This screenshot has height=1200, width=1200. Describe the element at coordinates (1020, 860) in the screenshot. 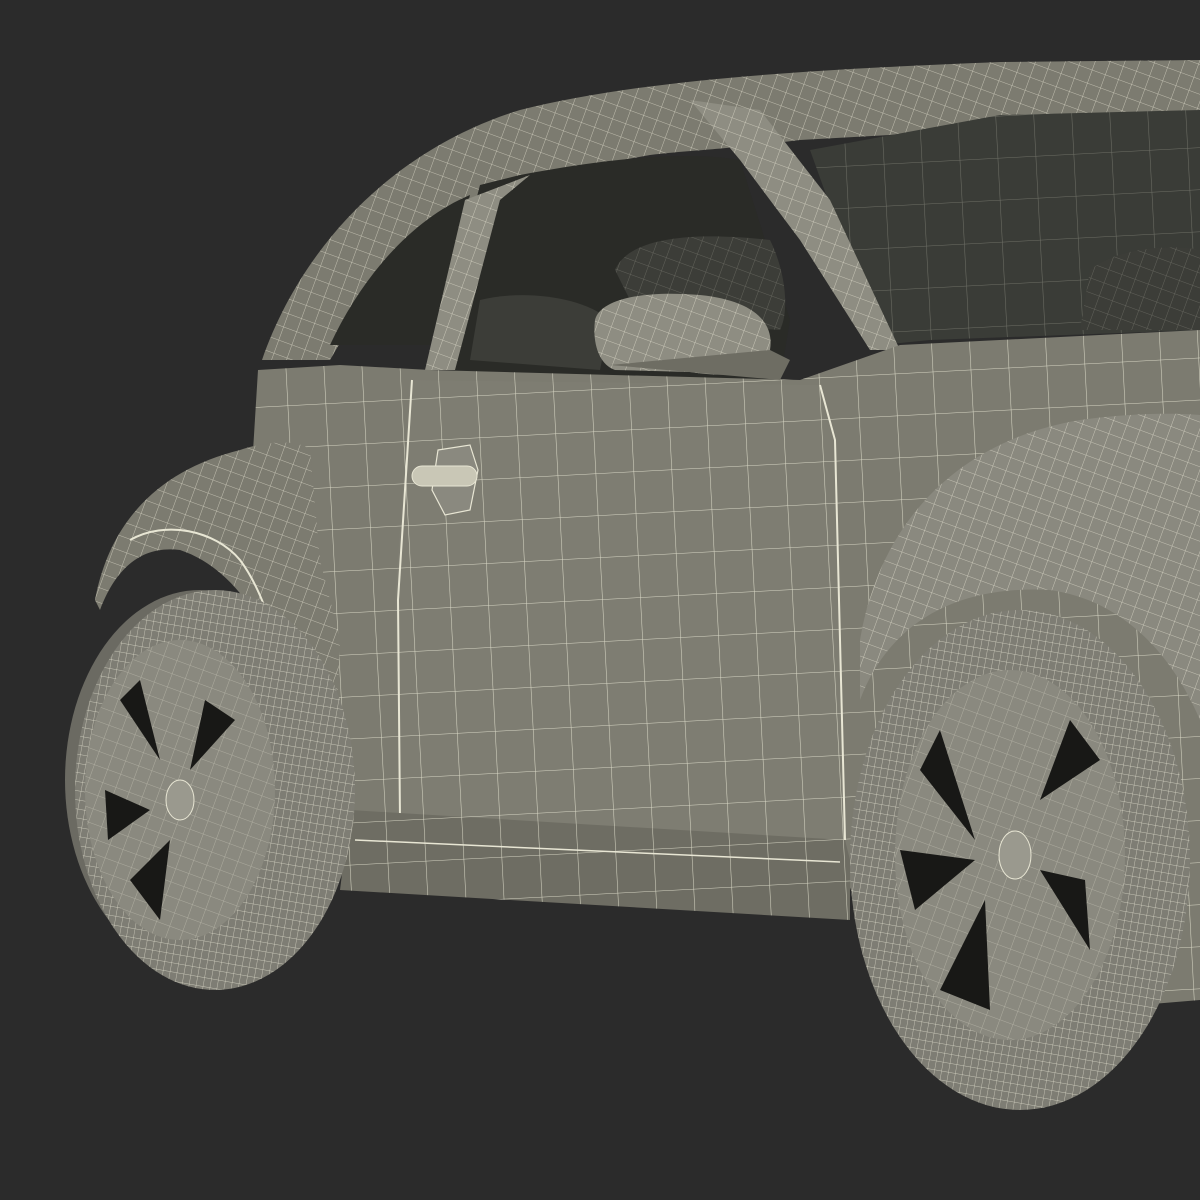

I see `front-wheel` at that location.